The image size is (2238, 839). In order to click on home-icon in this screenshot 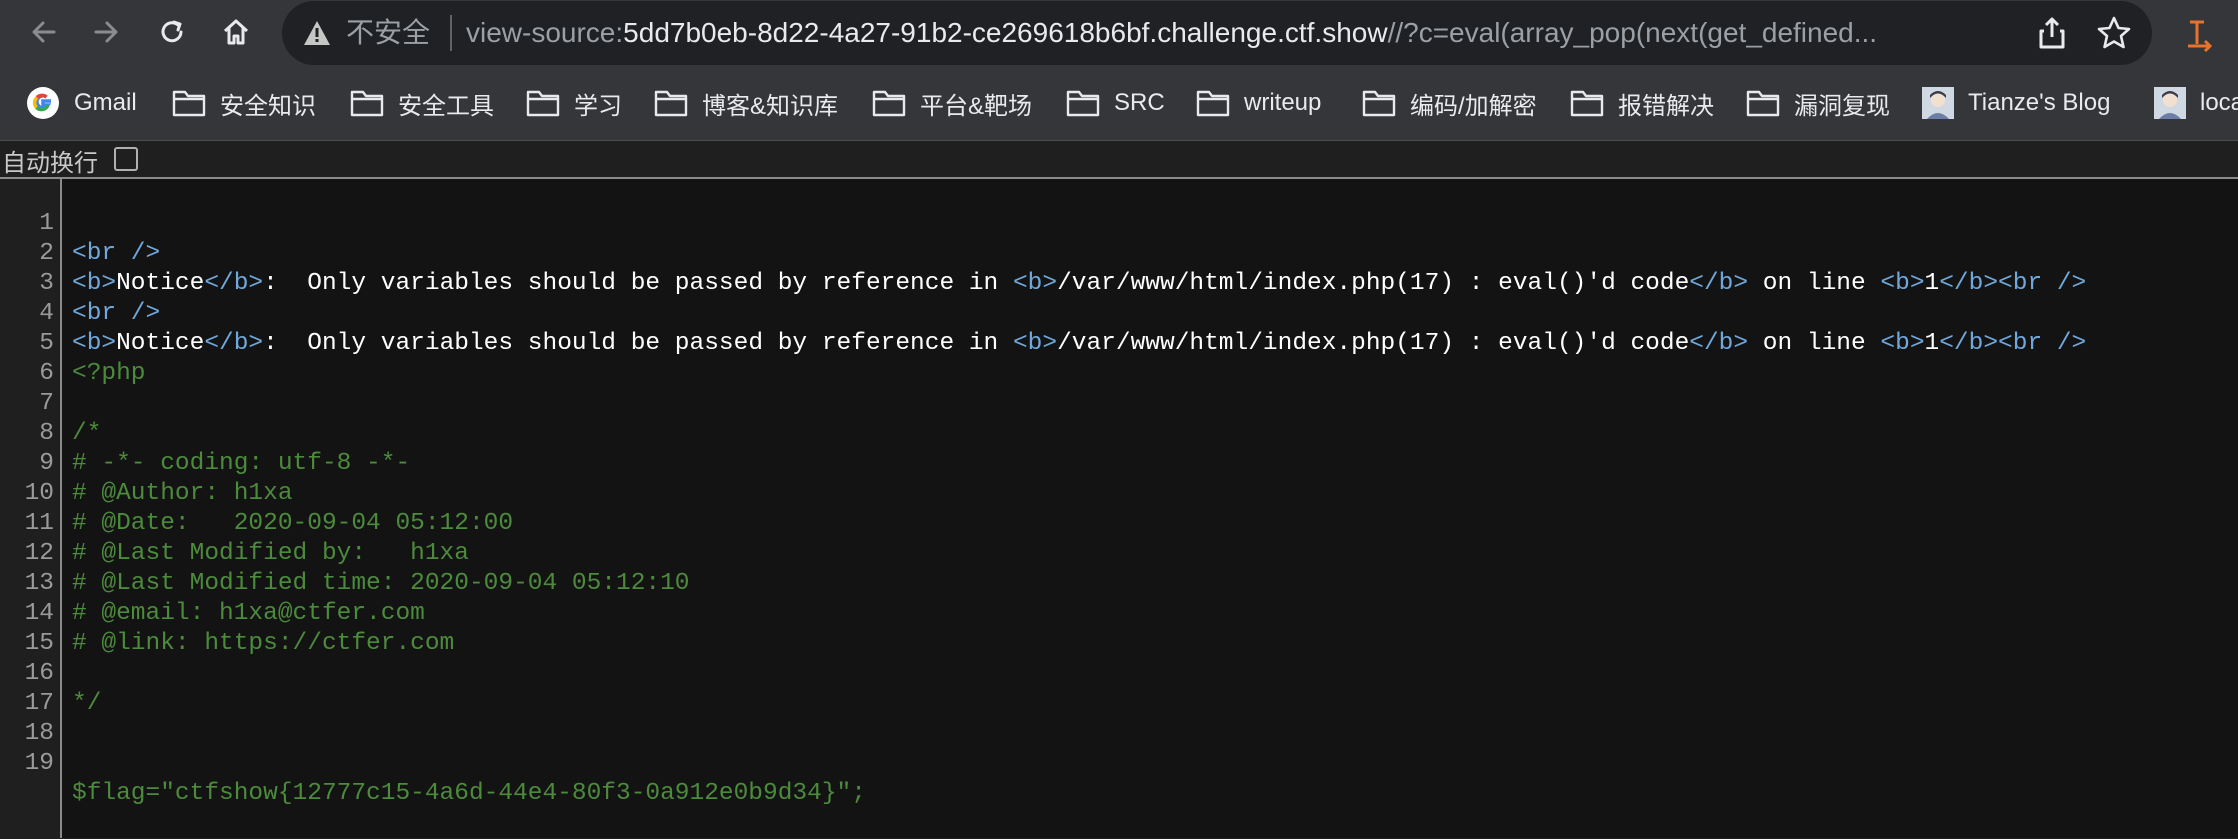, I will do `click(236, 32)`.